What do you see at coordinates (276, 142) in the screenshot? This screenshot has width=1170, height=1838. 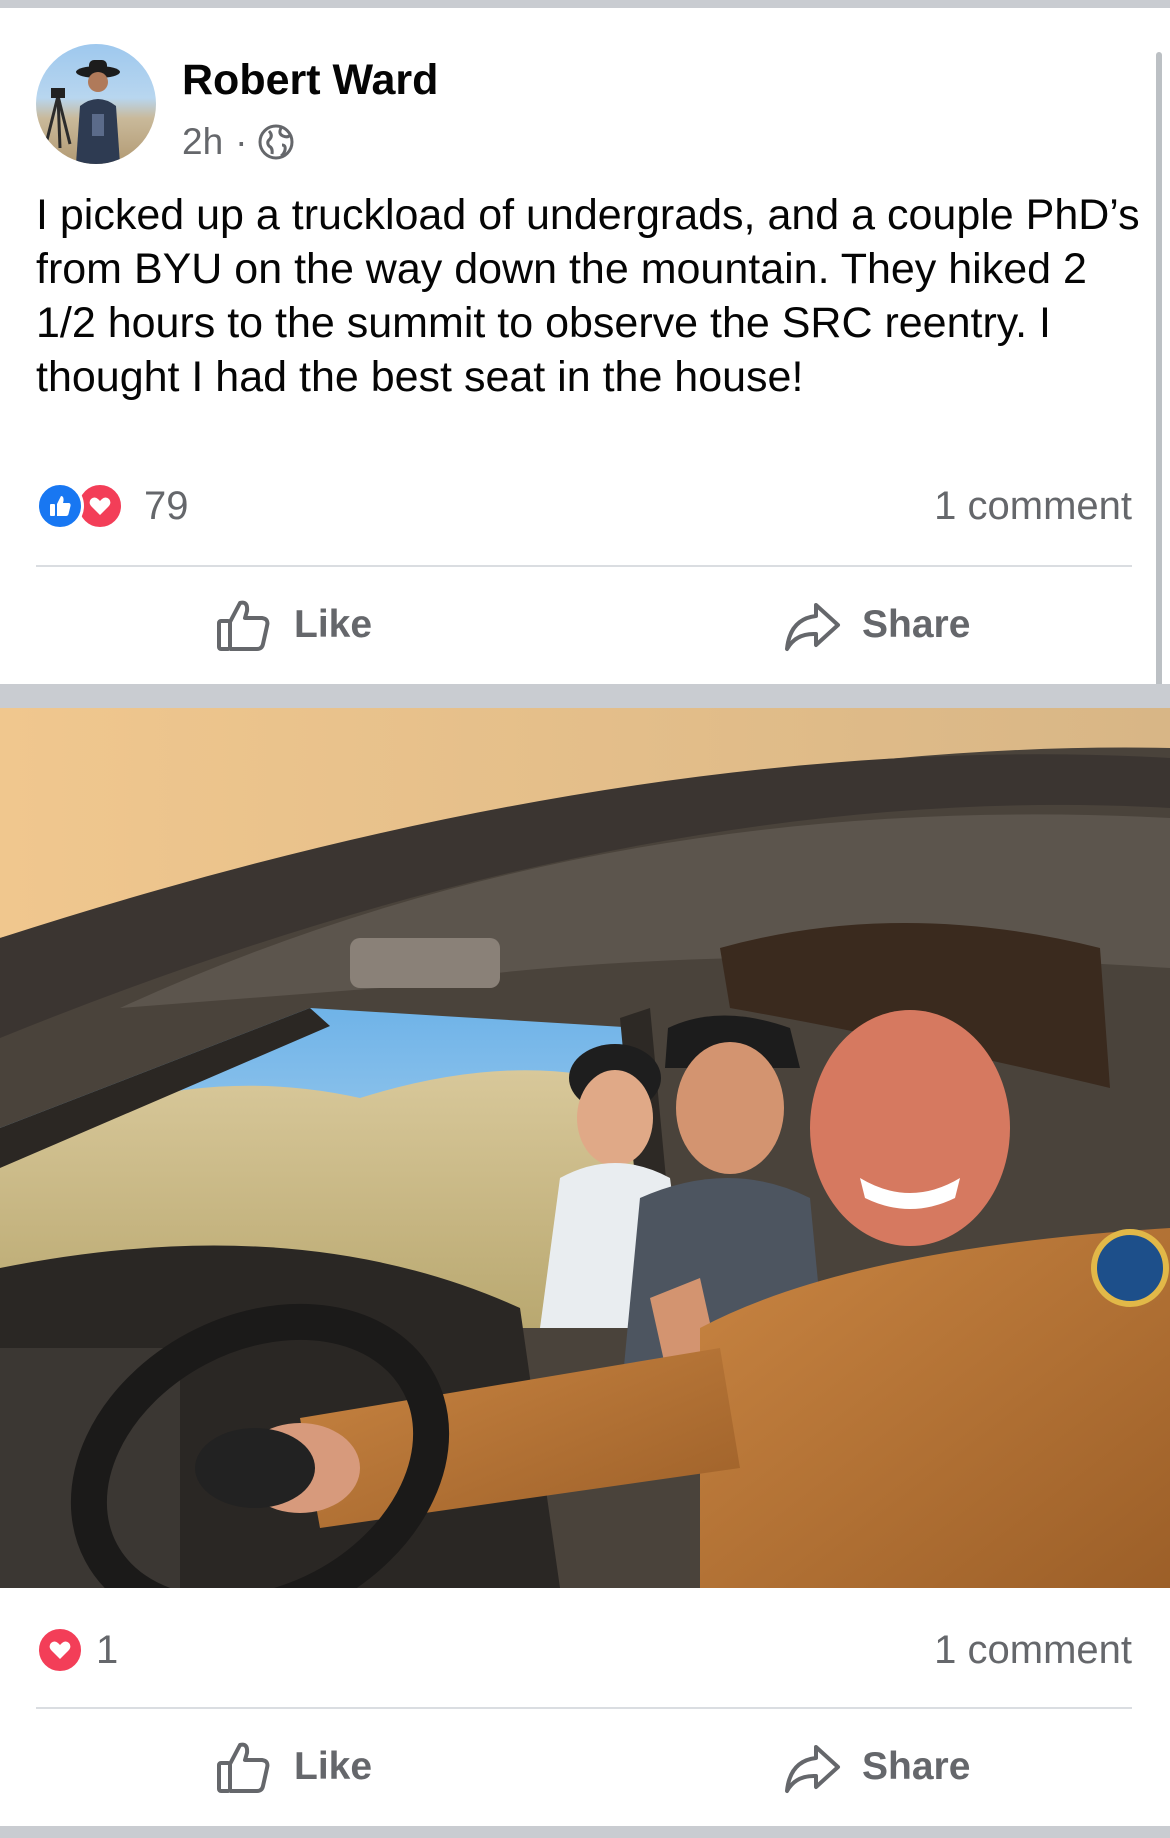 I see `globe-icon` at bounding box center [276, 142].